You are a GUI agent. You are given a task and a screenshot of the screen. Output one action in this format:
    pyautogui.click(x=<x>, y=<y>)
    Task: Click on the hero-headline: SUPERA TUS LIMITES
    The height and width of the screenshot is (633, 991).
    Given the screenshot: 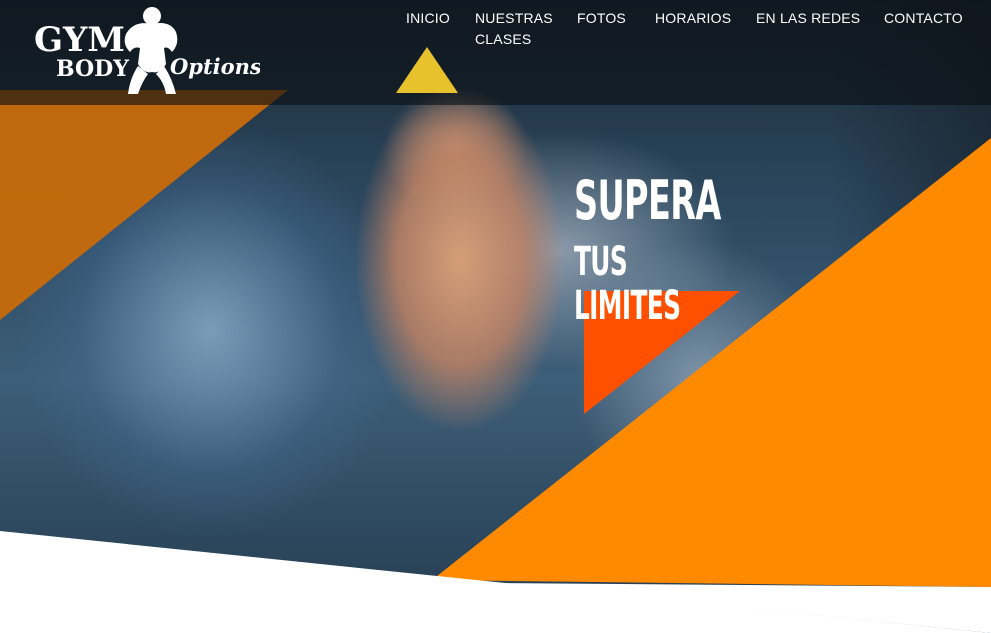 What is the action you would take?
    pyautogui.click(x=674, y=248)
    